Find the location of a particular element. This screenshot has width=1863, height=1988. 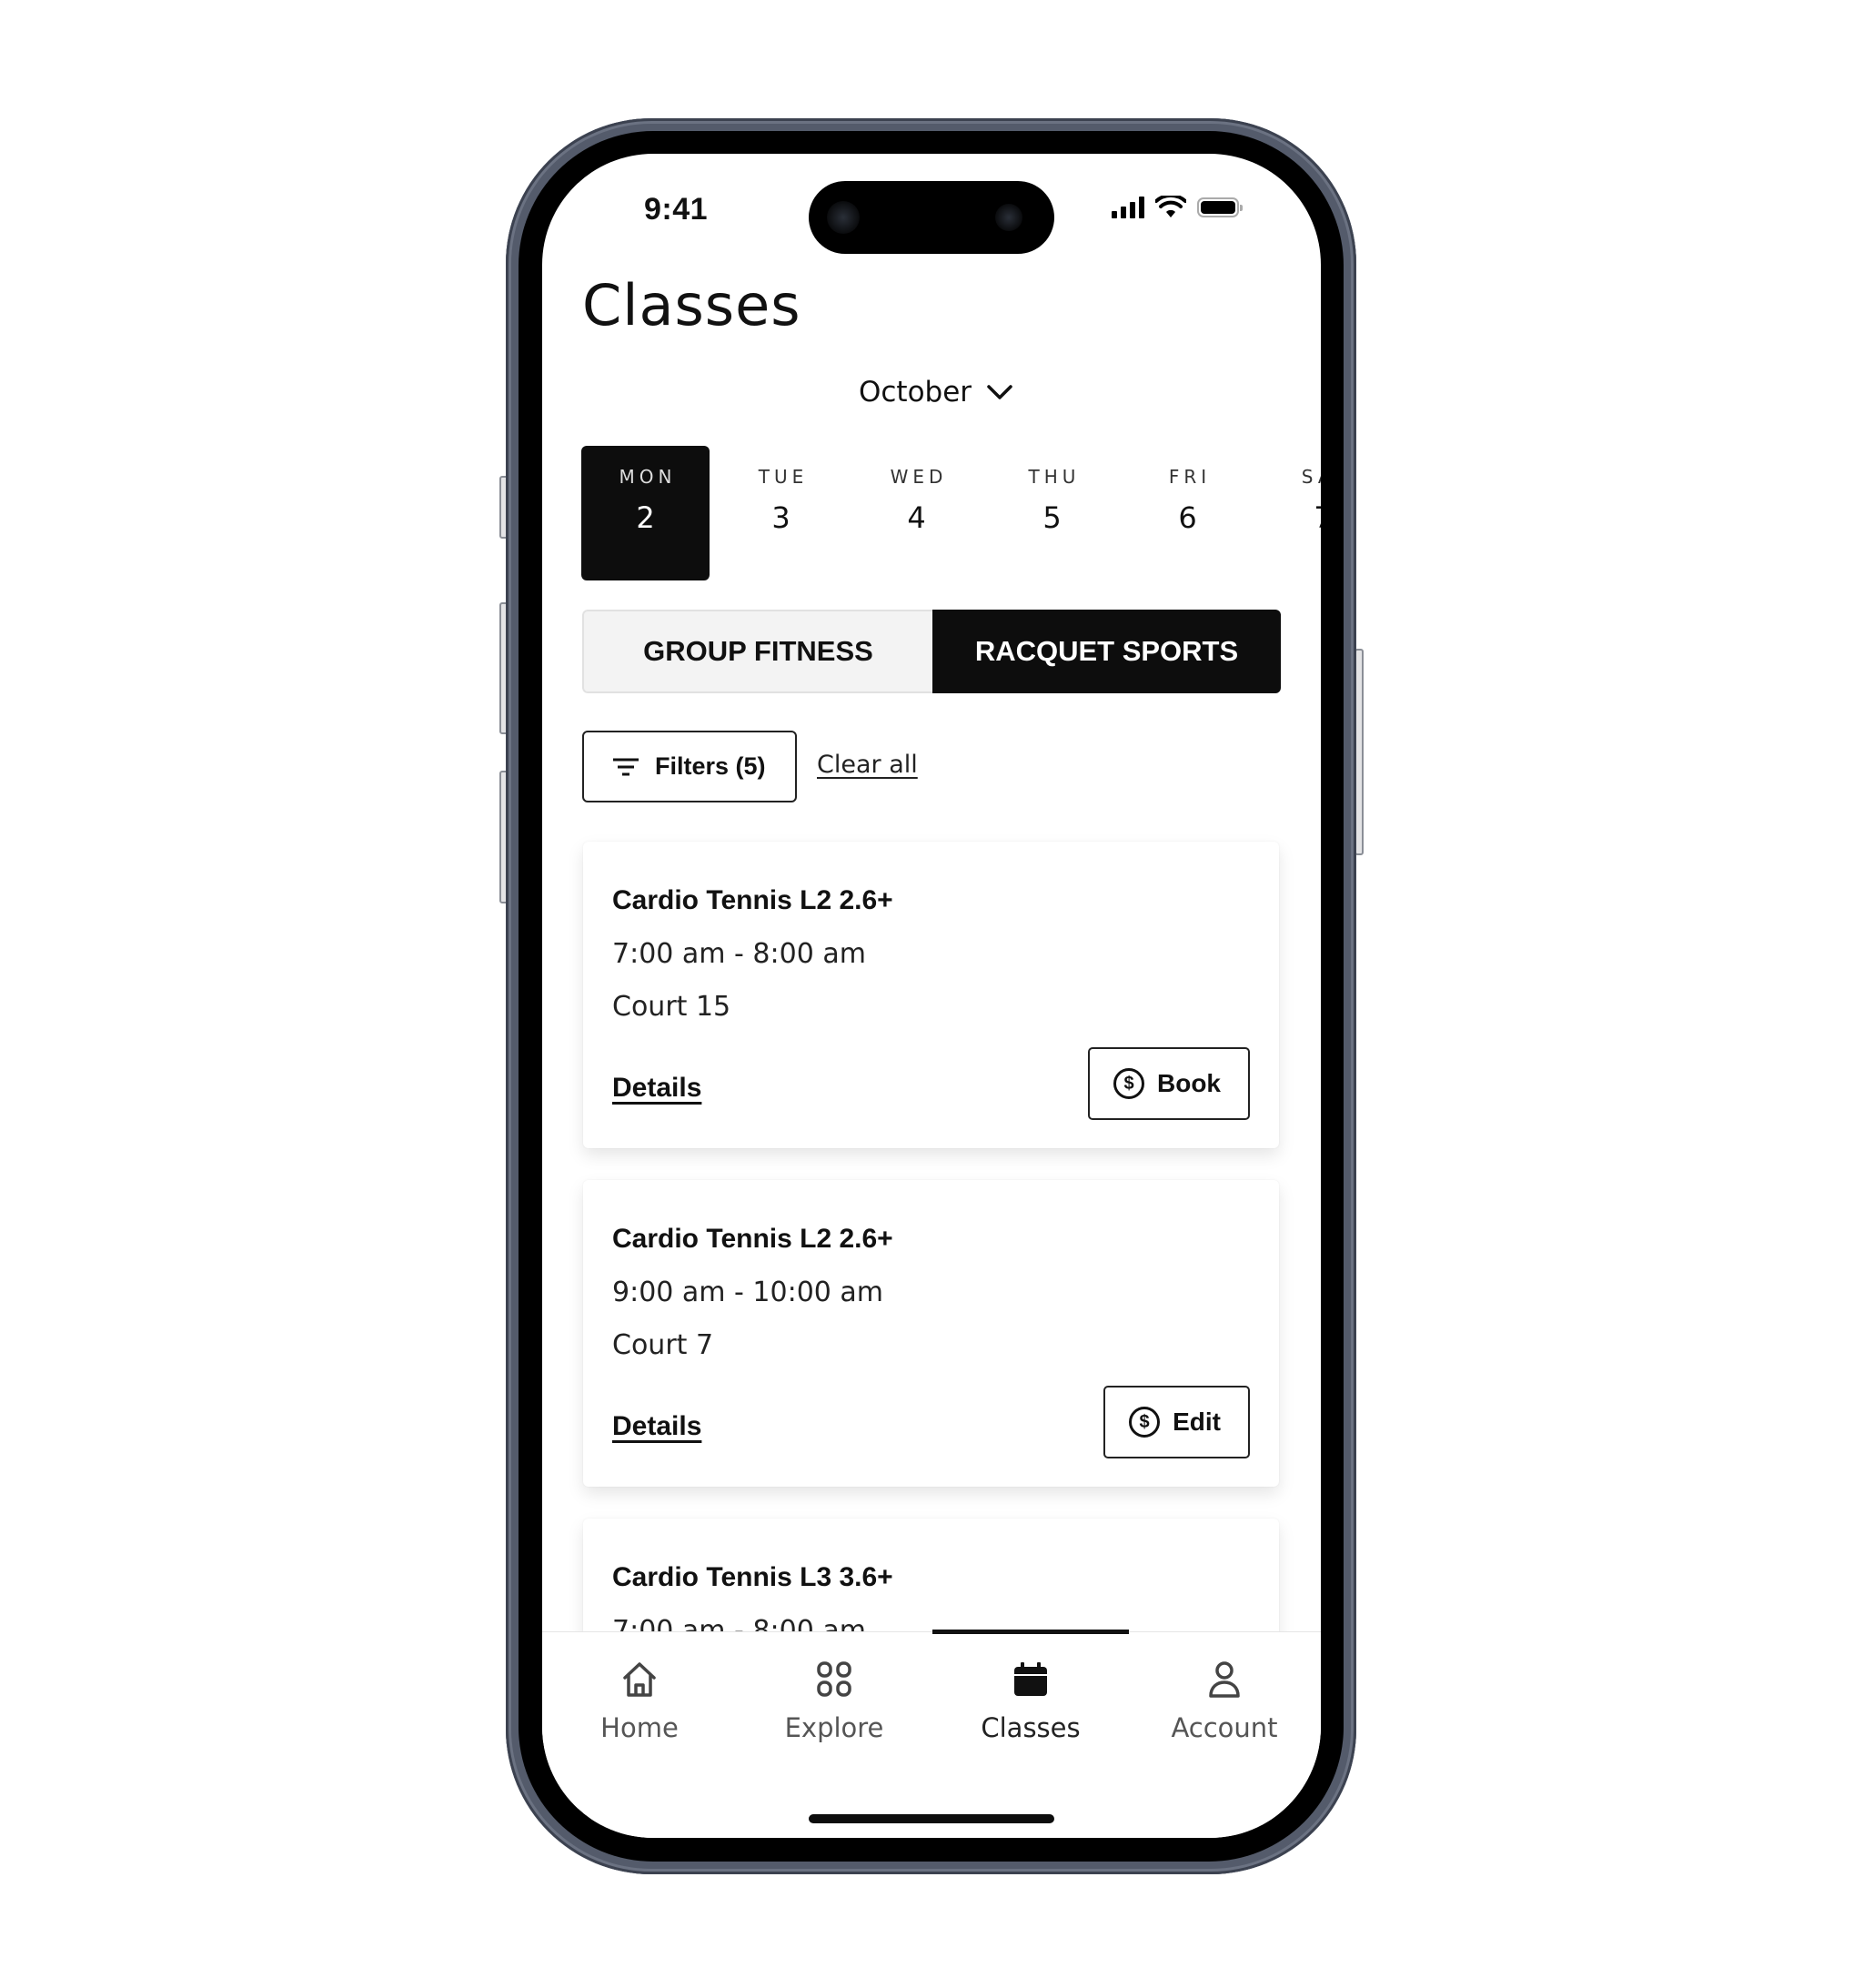

dynamic-island is located at coordinates (931, 217).